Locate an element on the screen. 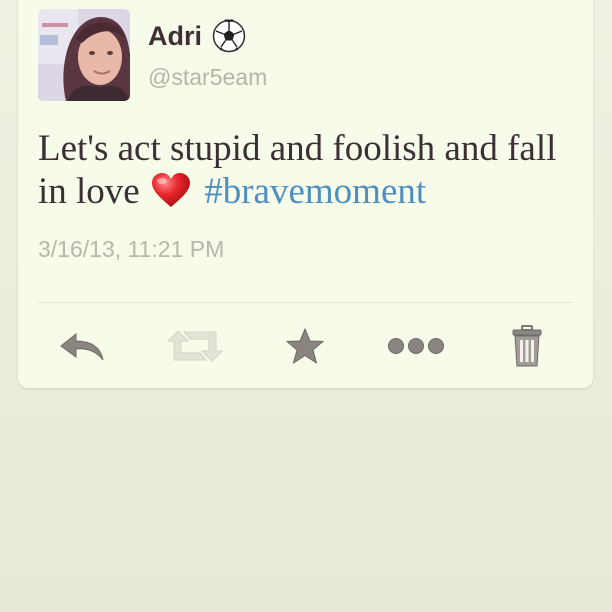  trash-can-icon is located at coordinates (527, 346).